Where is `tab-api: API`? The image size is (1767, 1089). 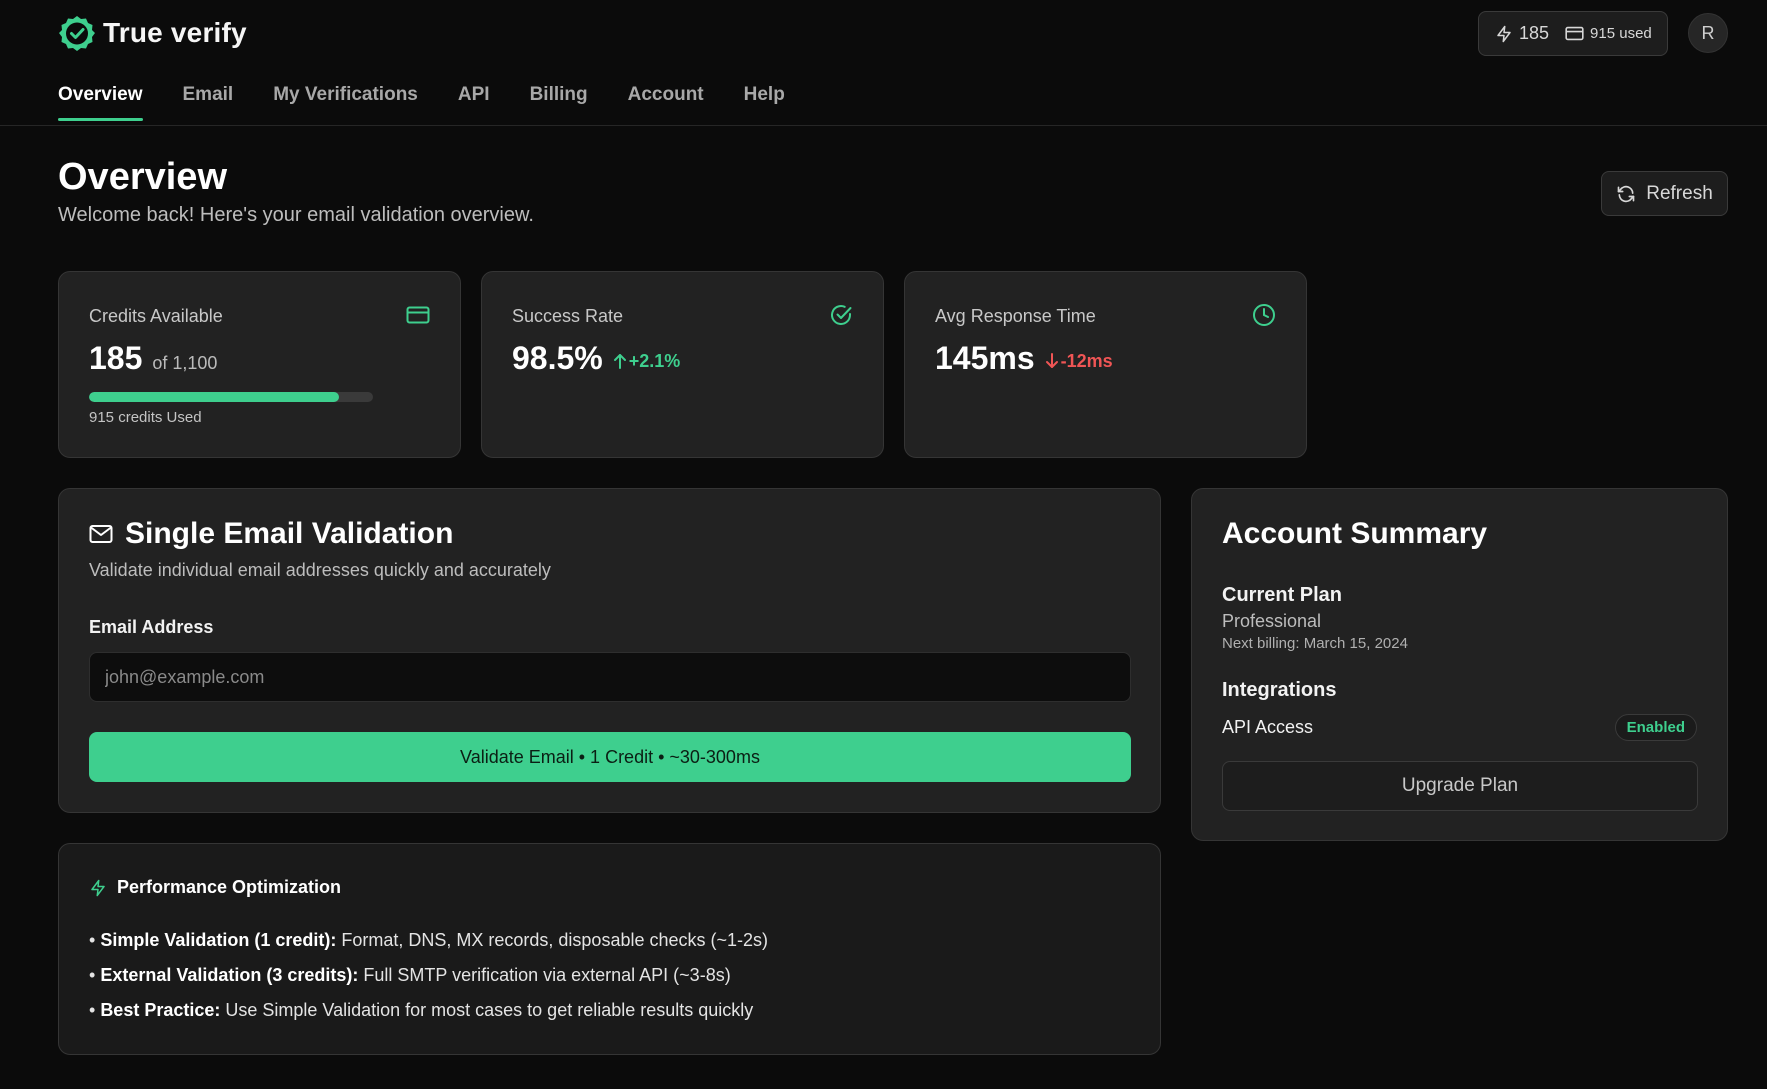
tab-api: API is located at coordinates (474, 102).